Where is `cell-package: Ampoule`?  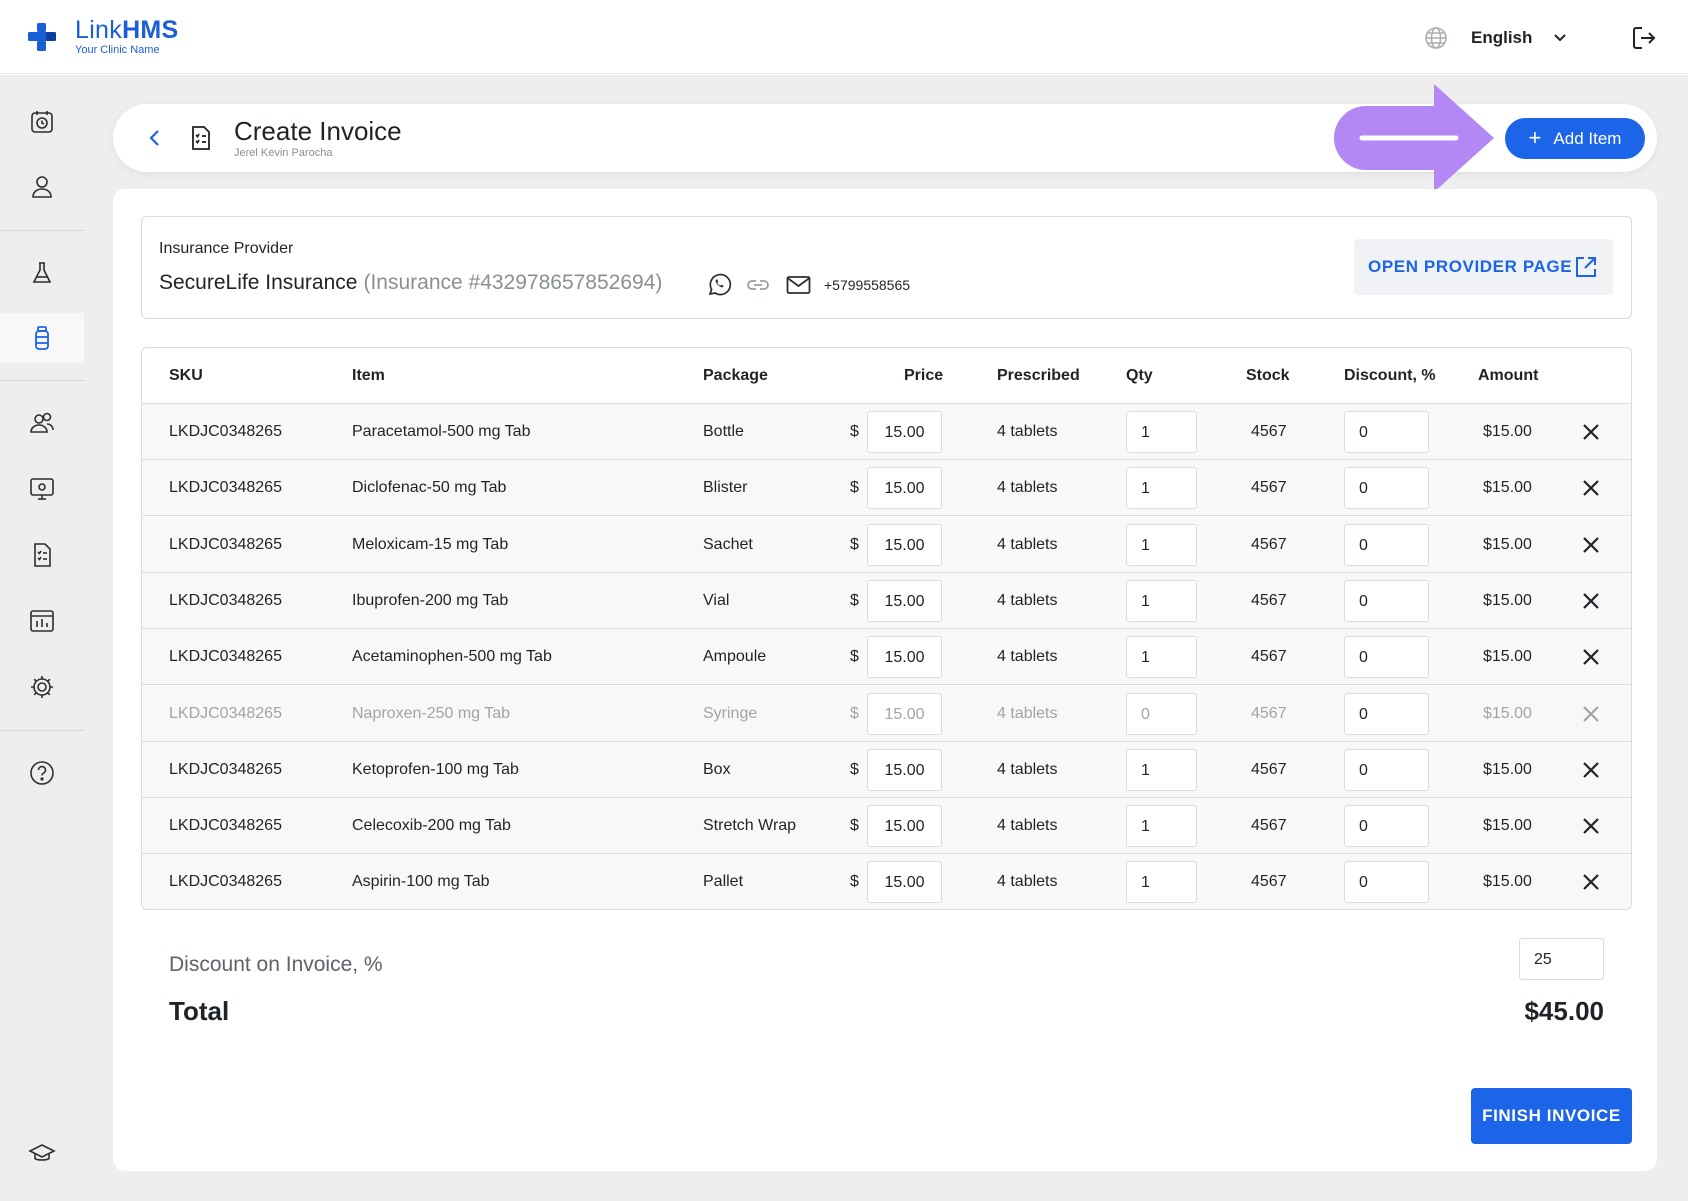
cell-package: Ampoule is located at coordinates (735, 657).